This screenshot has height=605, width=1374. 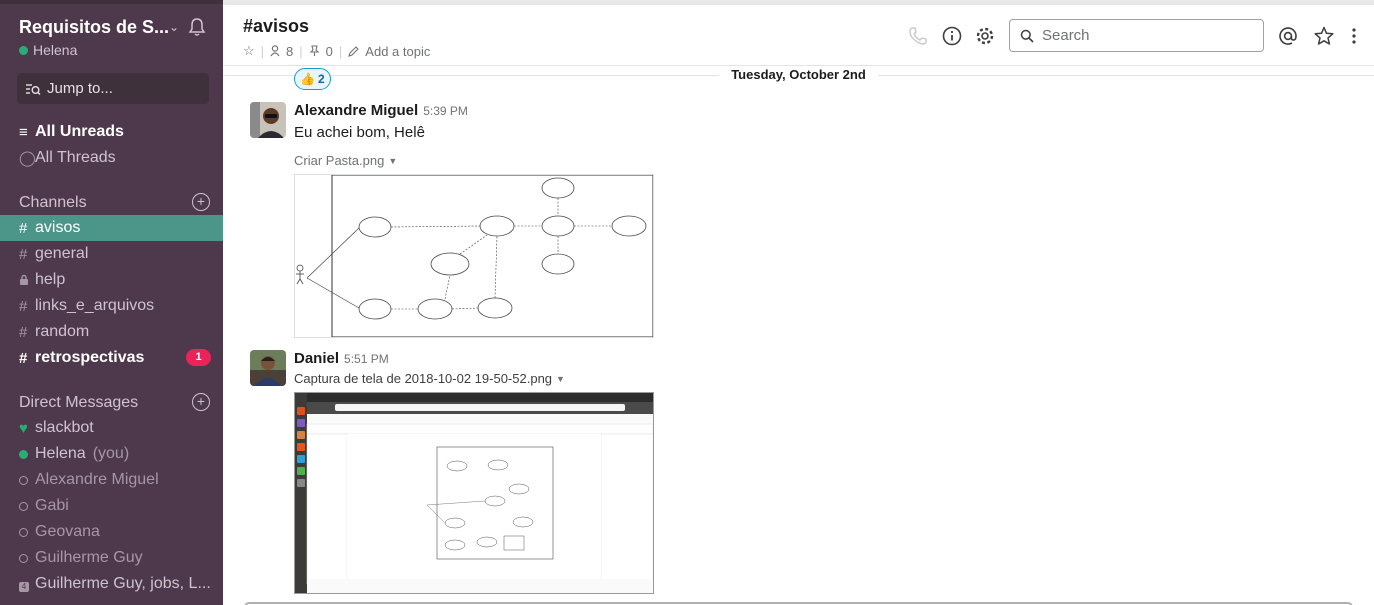 I want to click on pin-count: 0, so click(x=329, y=51).